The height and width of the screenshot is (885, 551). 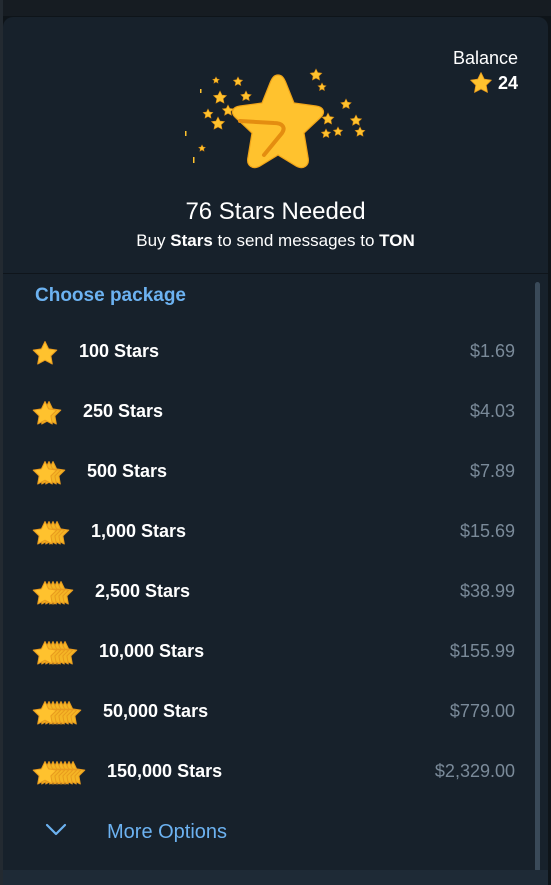 I want to click on subtitle-target: TON, so click(x=397, y=240).